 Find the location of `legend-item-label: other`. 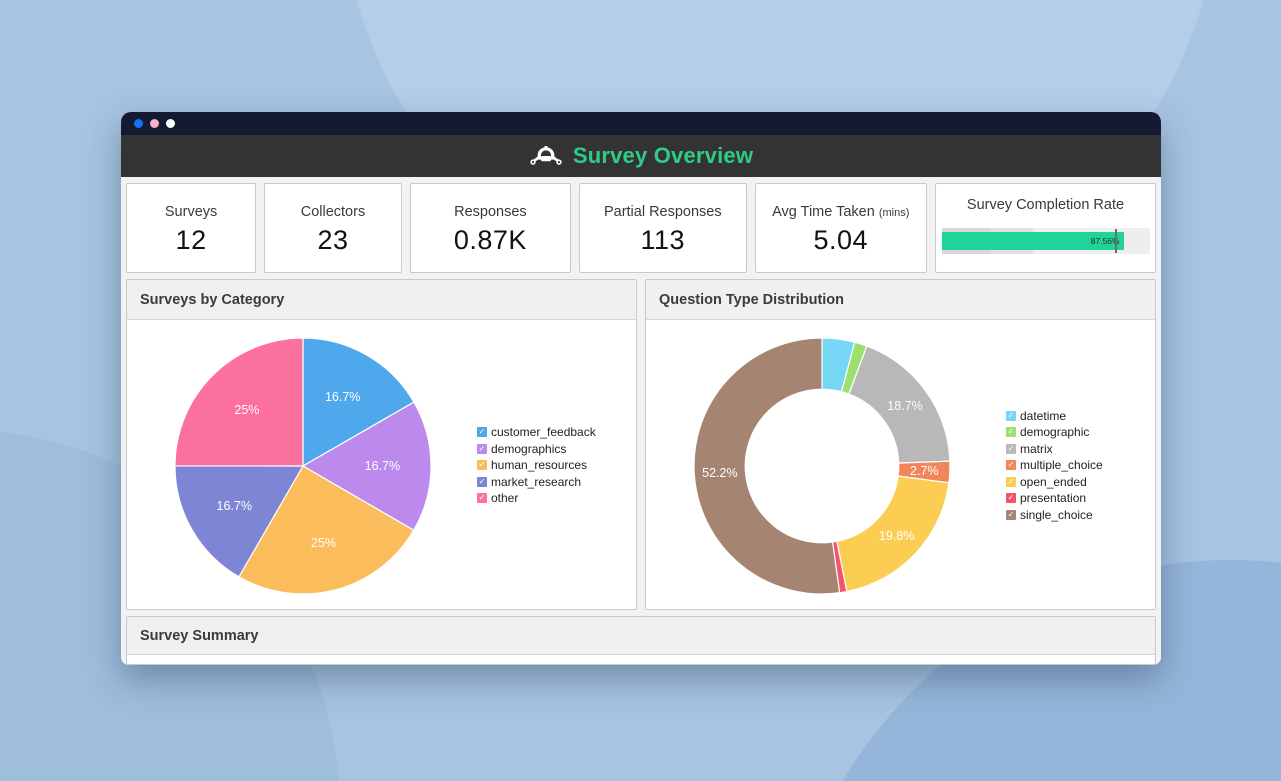

legend-item-label: other is located at coordinates (505, 498).